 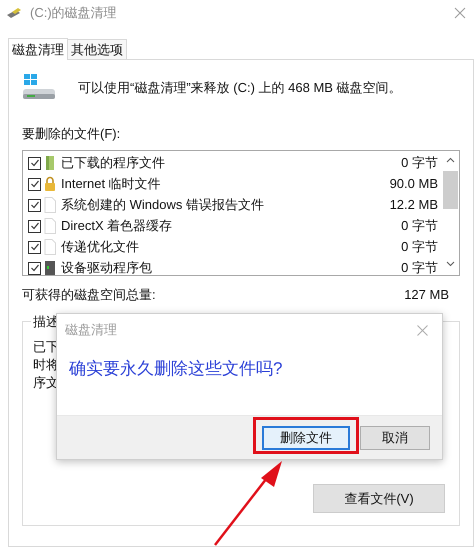 I want to click on files-label: 要删除的文件(F):, so click(x=71, y=134).